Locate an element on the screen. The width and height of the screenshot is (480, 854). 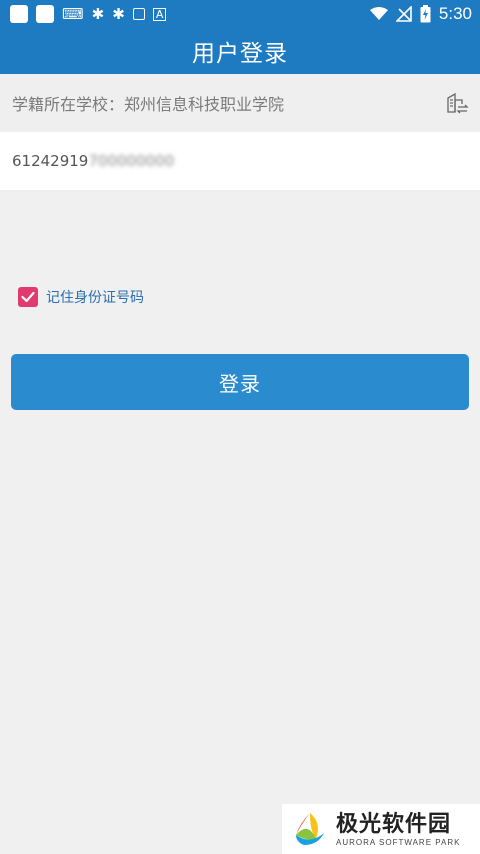
status-right-icons: 5:30 is located at coordinates (420, 14).